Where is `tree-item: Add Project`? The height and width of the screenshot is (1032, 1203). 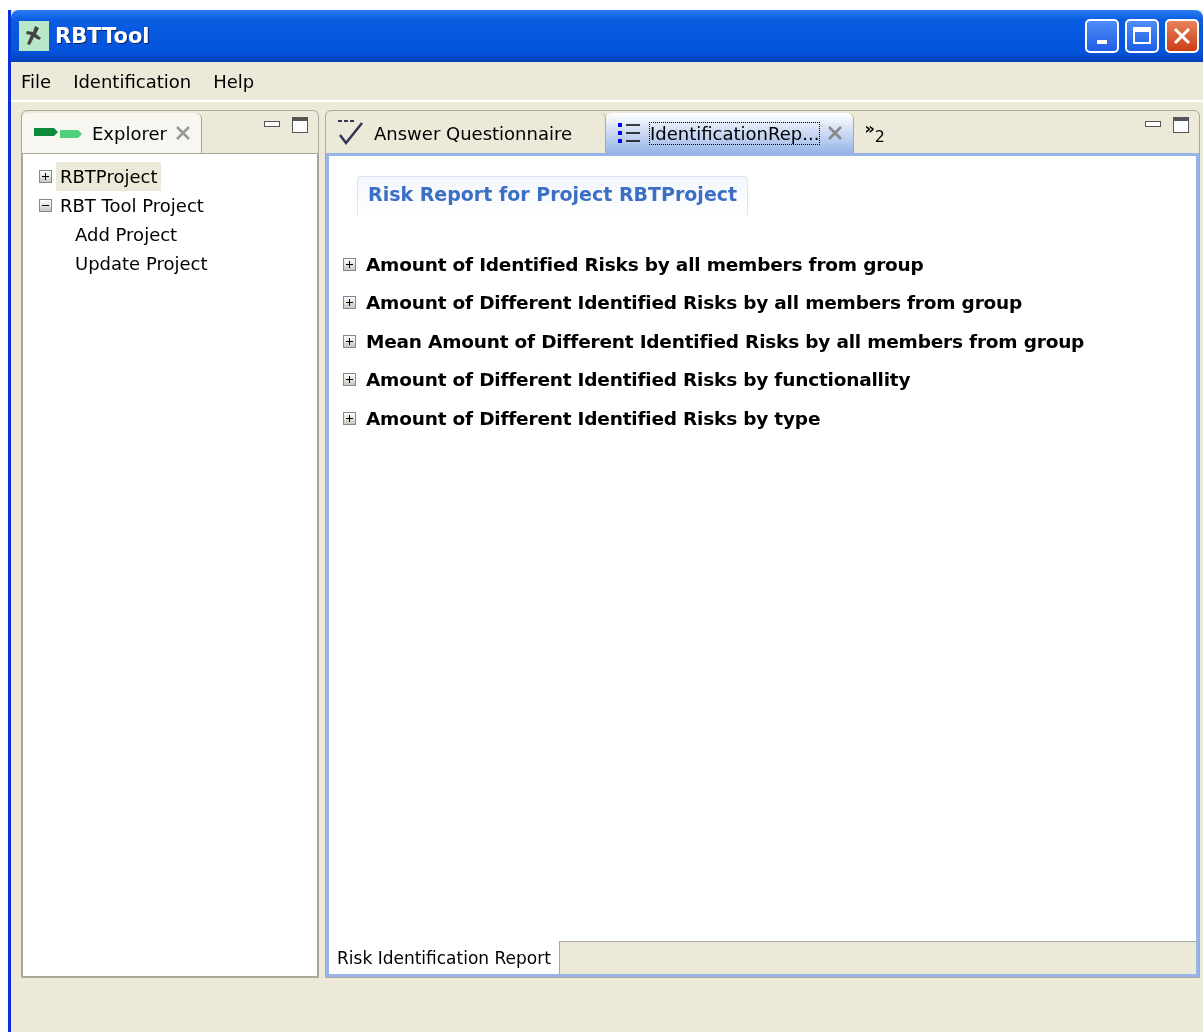
tree-item: Add Project is located at coordinates (126, 234).